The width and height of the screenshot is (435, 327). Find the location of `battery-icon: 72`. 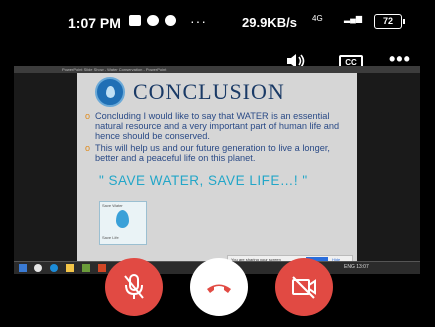

battery-icon: 72 is located at coordinates (389, 21).